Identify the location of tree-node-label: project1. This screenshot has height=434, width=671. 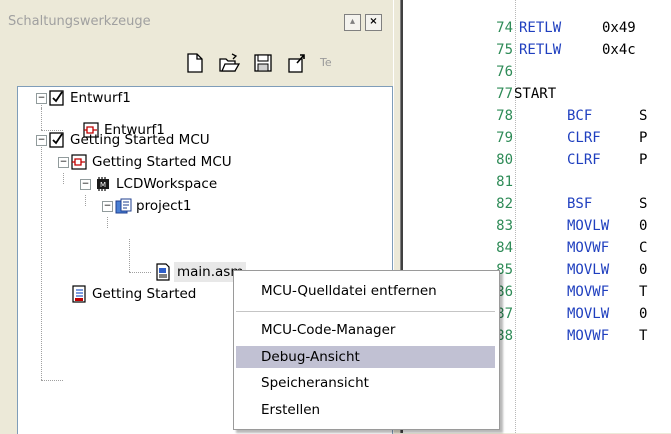
(164, 206).